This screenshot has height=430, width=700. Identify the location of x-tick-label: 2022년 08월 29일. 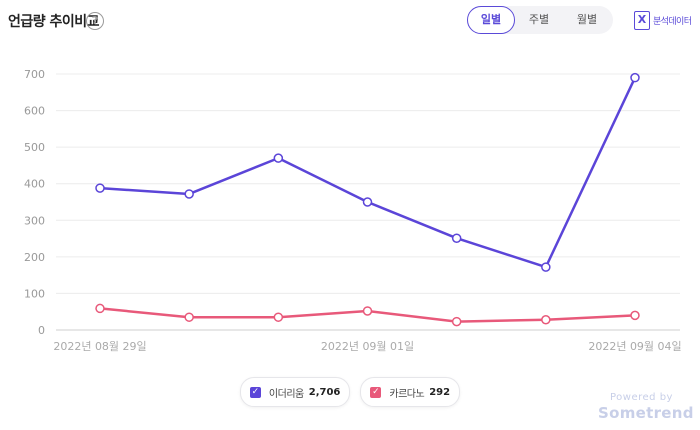
(99, 346).